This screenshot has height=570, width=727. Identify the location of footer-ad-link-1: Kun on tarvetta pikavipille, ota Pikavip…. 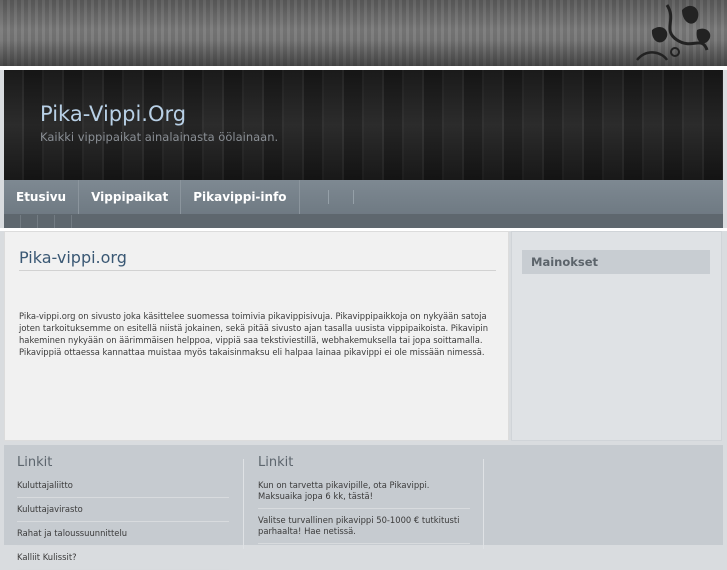
(364, 491).